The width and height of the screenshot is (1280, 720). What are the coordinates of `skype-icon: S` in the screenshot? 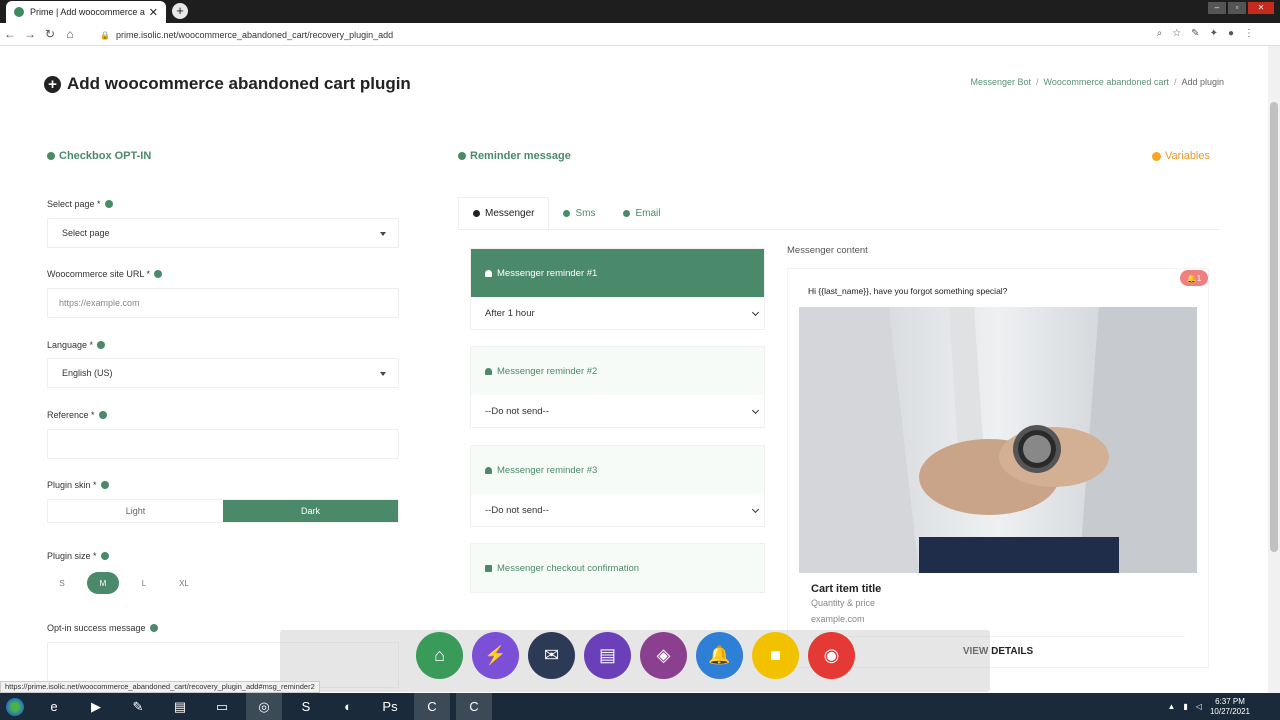 It's located at (306, 706).